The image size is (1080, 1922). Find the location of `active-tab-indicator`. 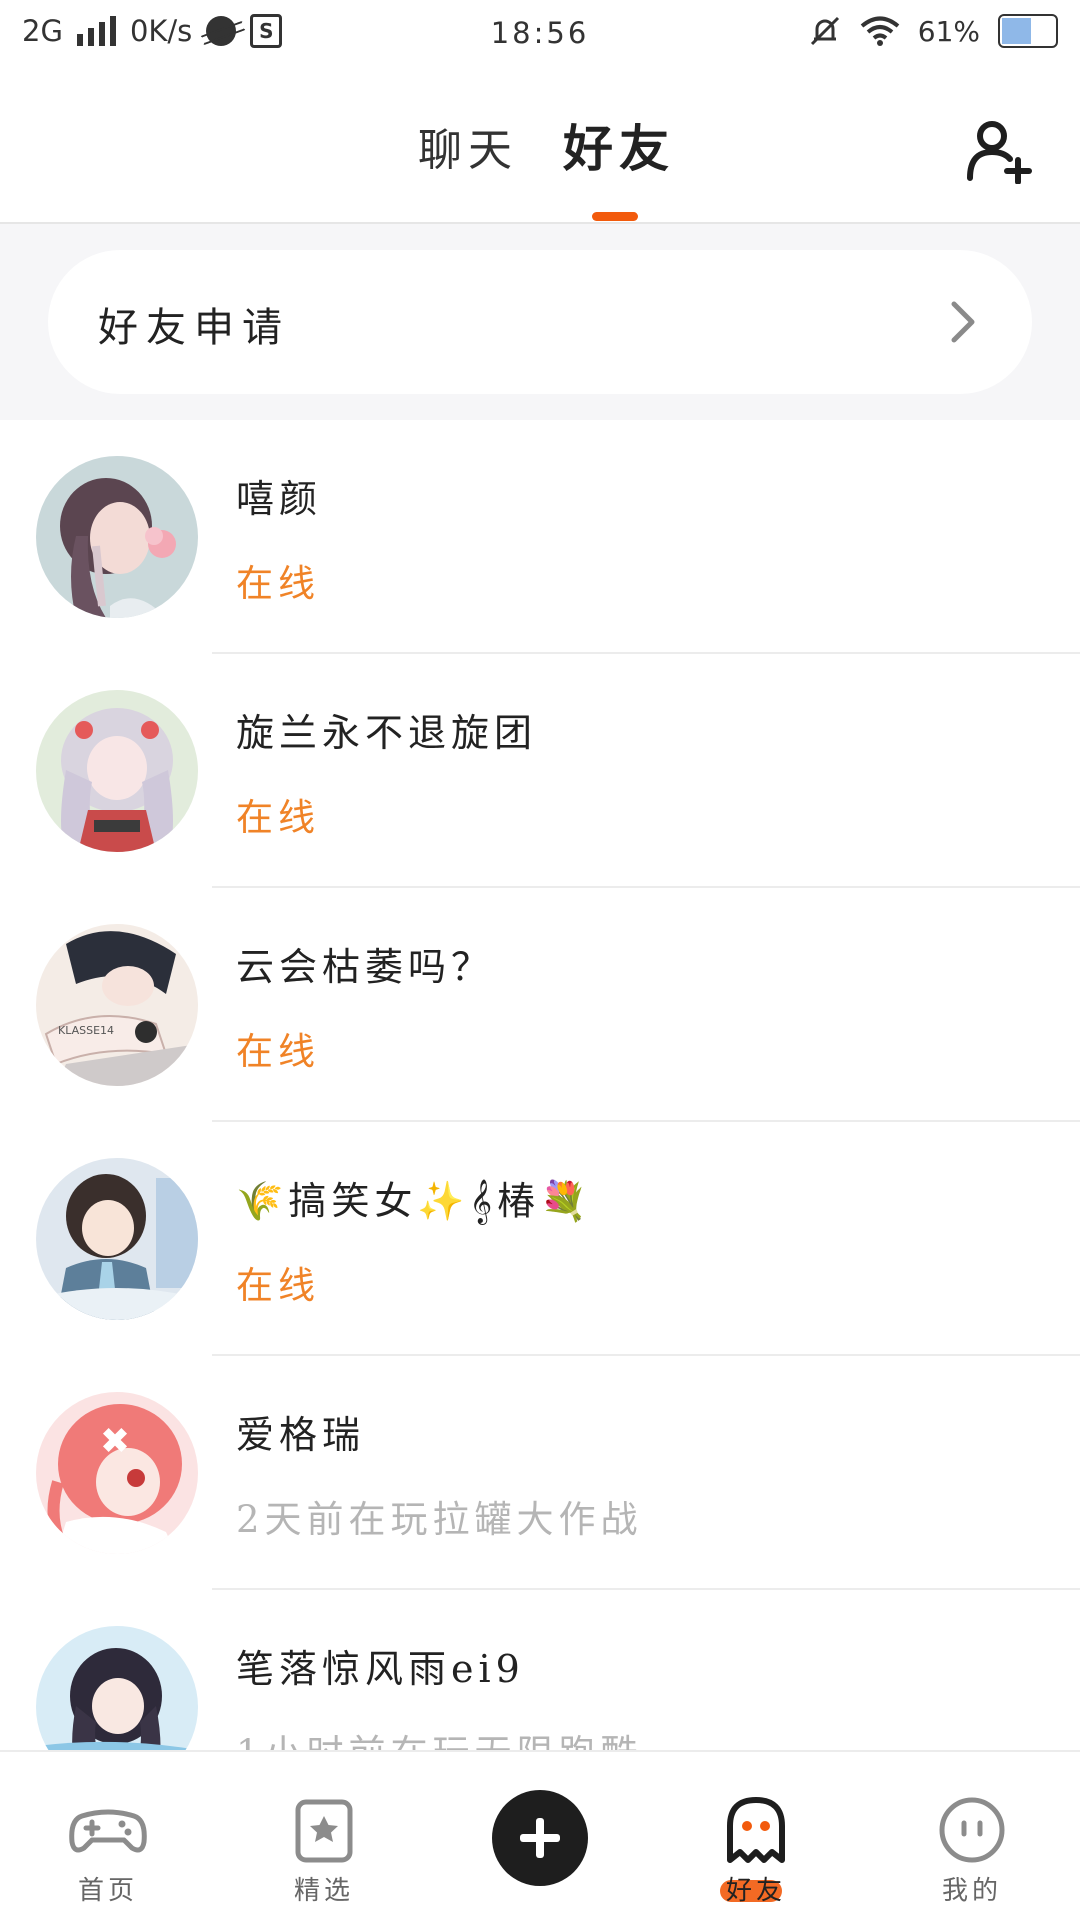

active-tab-indicator is located at coordinates (615, 216).